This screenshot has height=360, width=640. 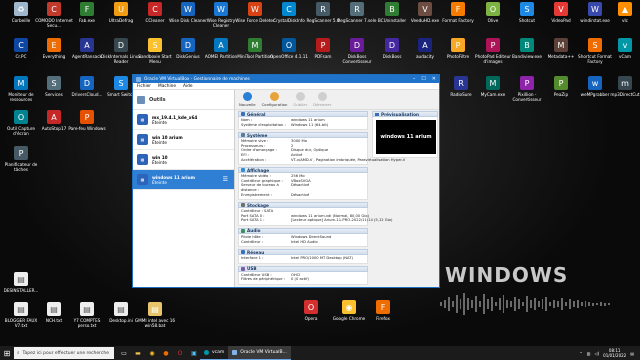 I want to click on app-icon: O, so click(x=289, y=45).